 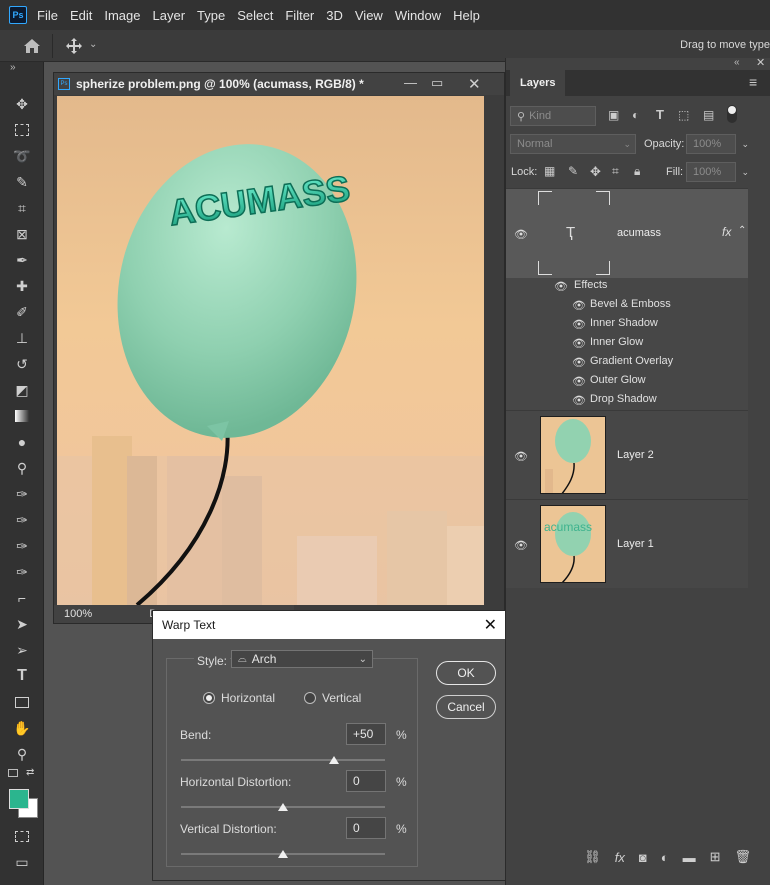 I want to click on effect-drop-shadow: Drop Shadow, so click(x=623, y=399).